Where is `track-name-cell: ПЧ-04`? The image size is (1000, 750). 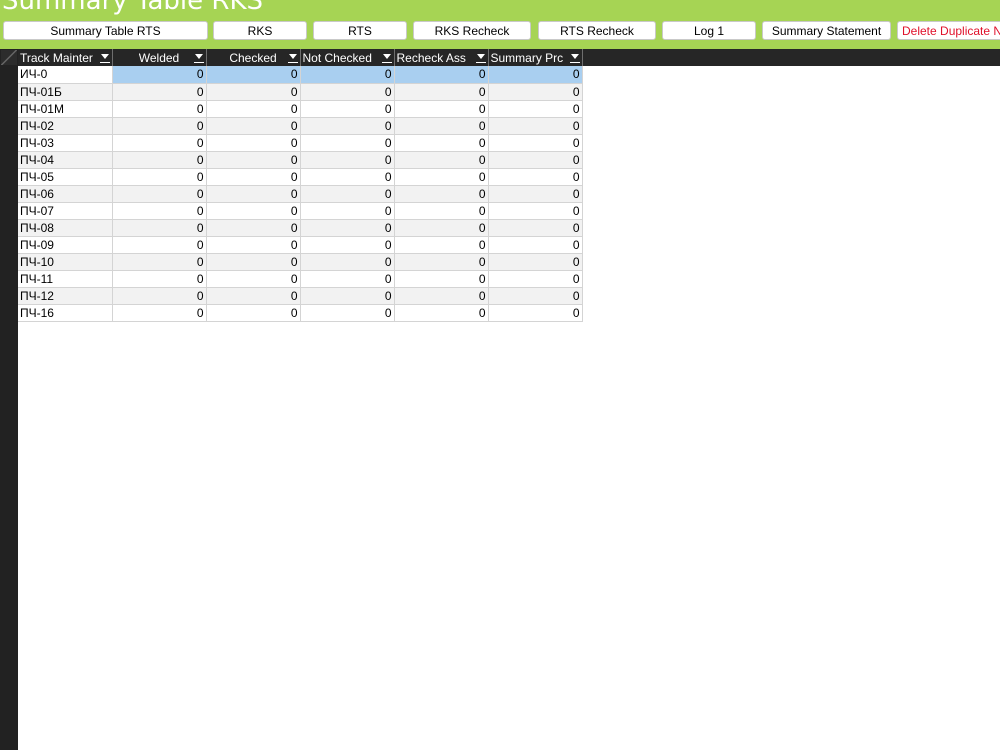
track-name-cell: ПЧ-04 is located at coordinates (65, 160).